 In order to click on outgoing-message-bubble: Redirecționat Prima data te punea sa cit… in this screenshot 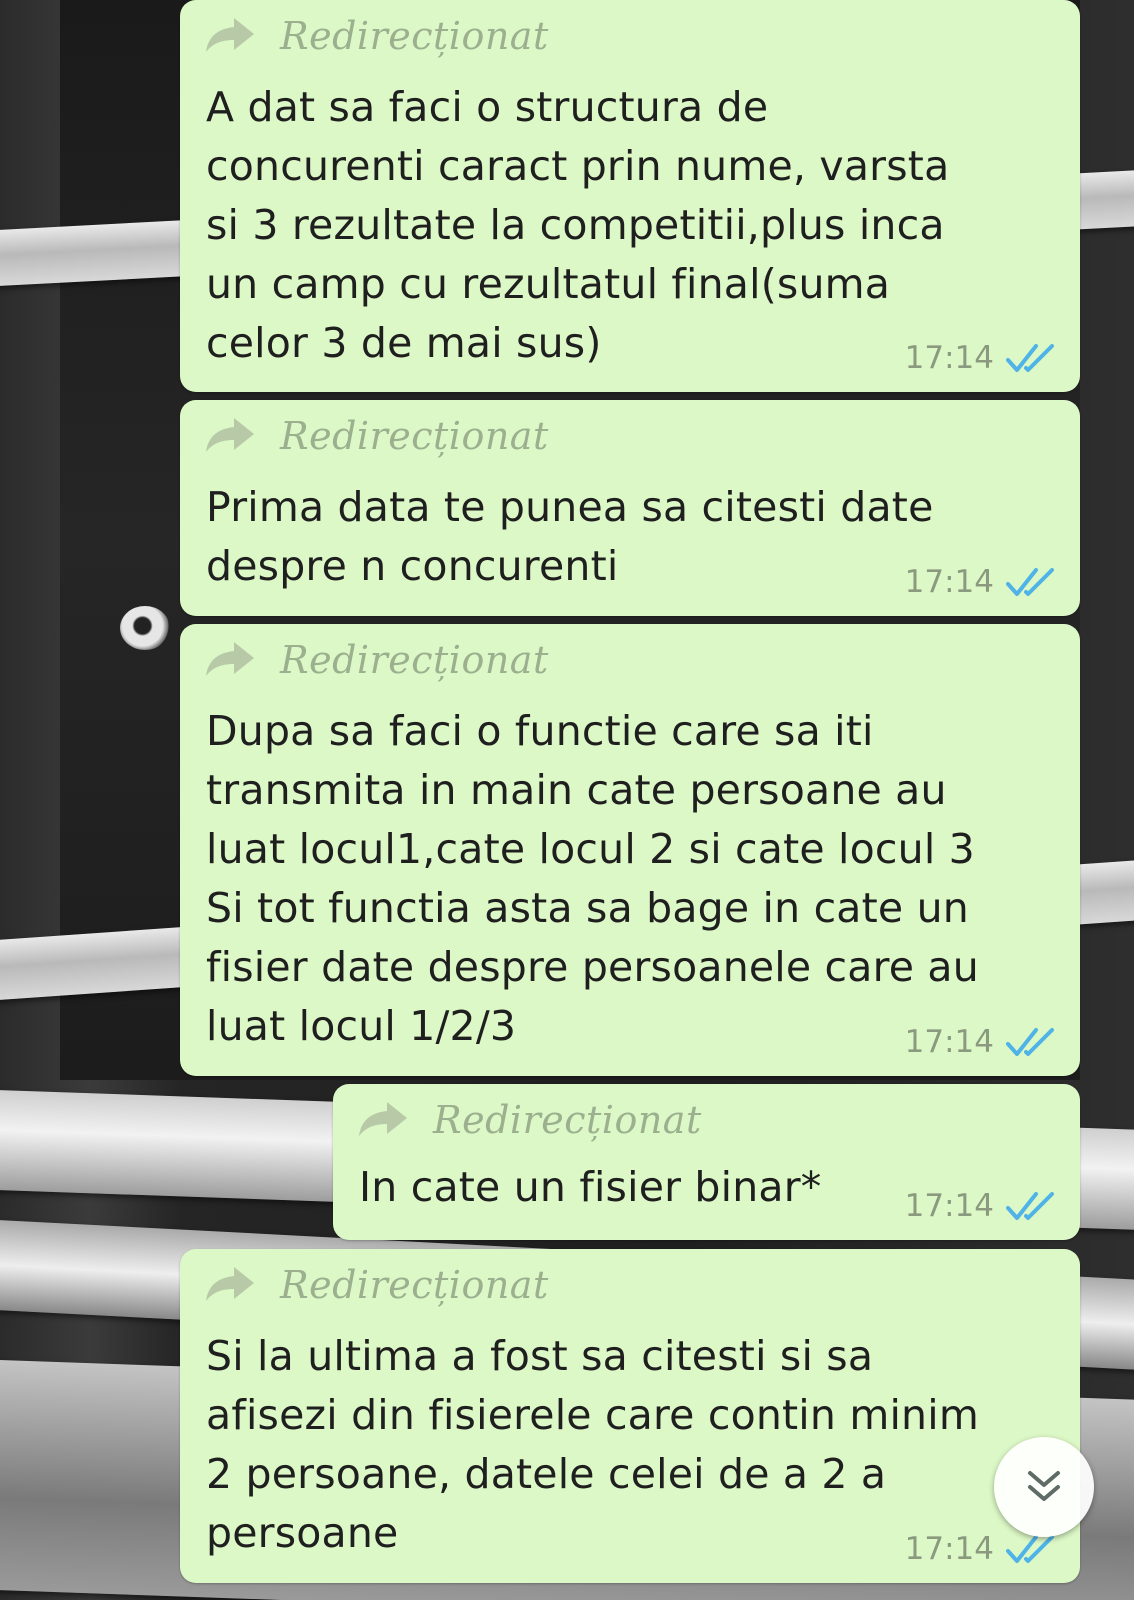, I will do `click(630, 508)`.